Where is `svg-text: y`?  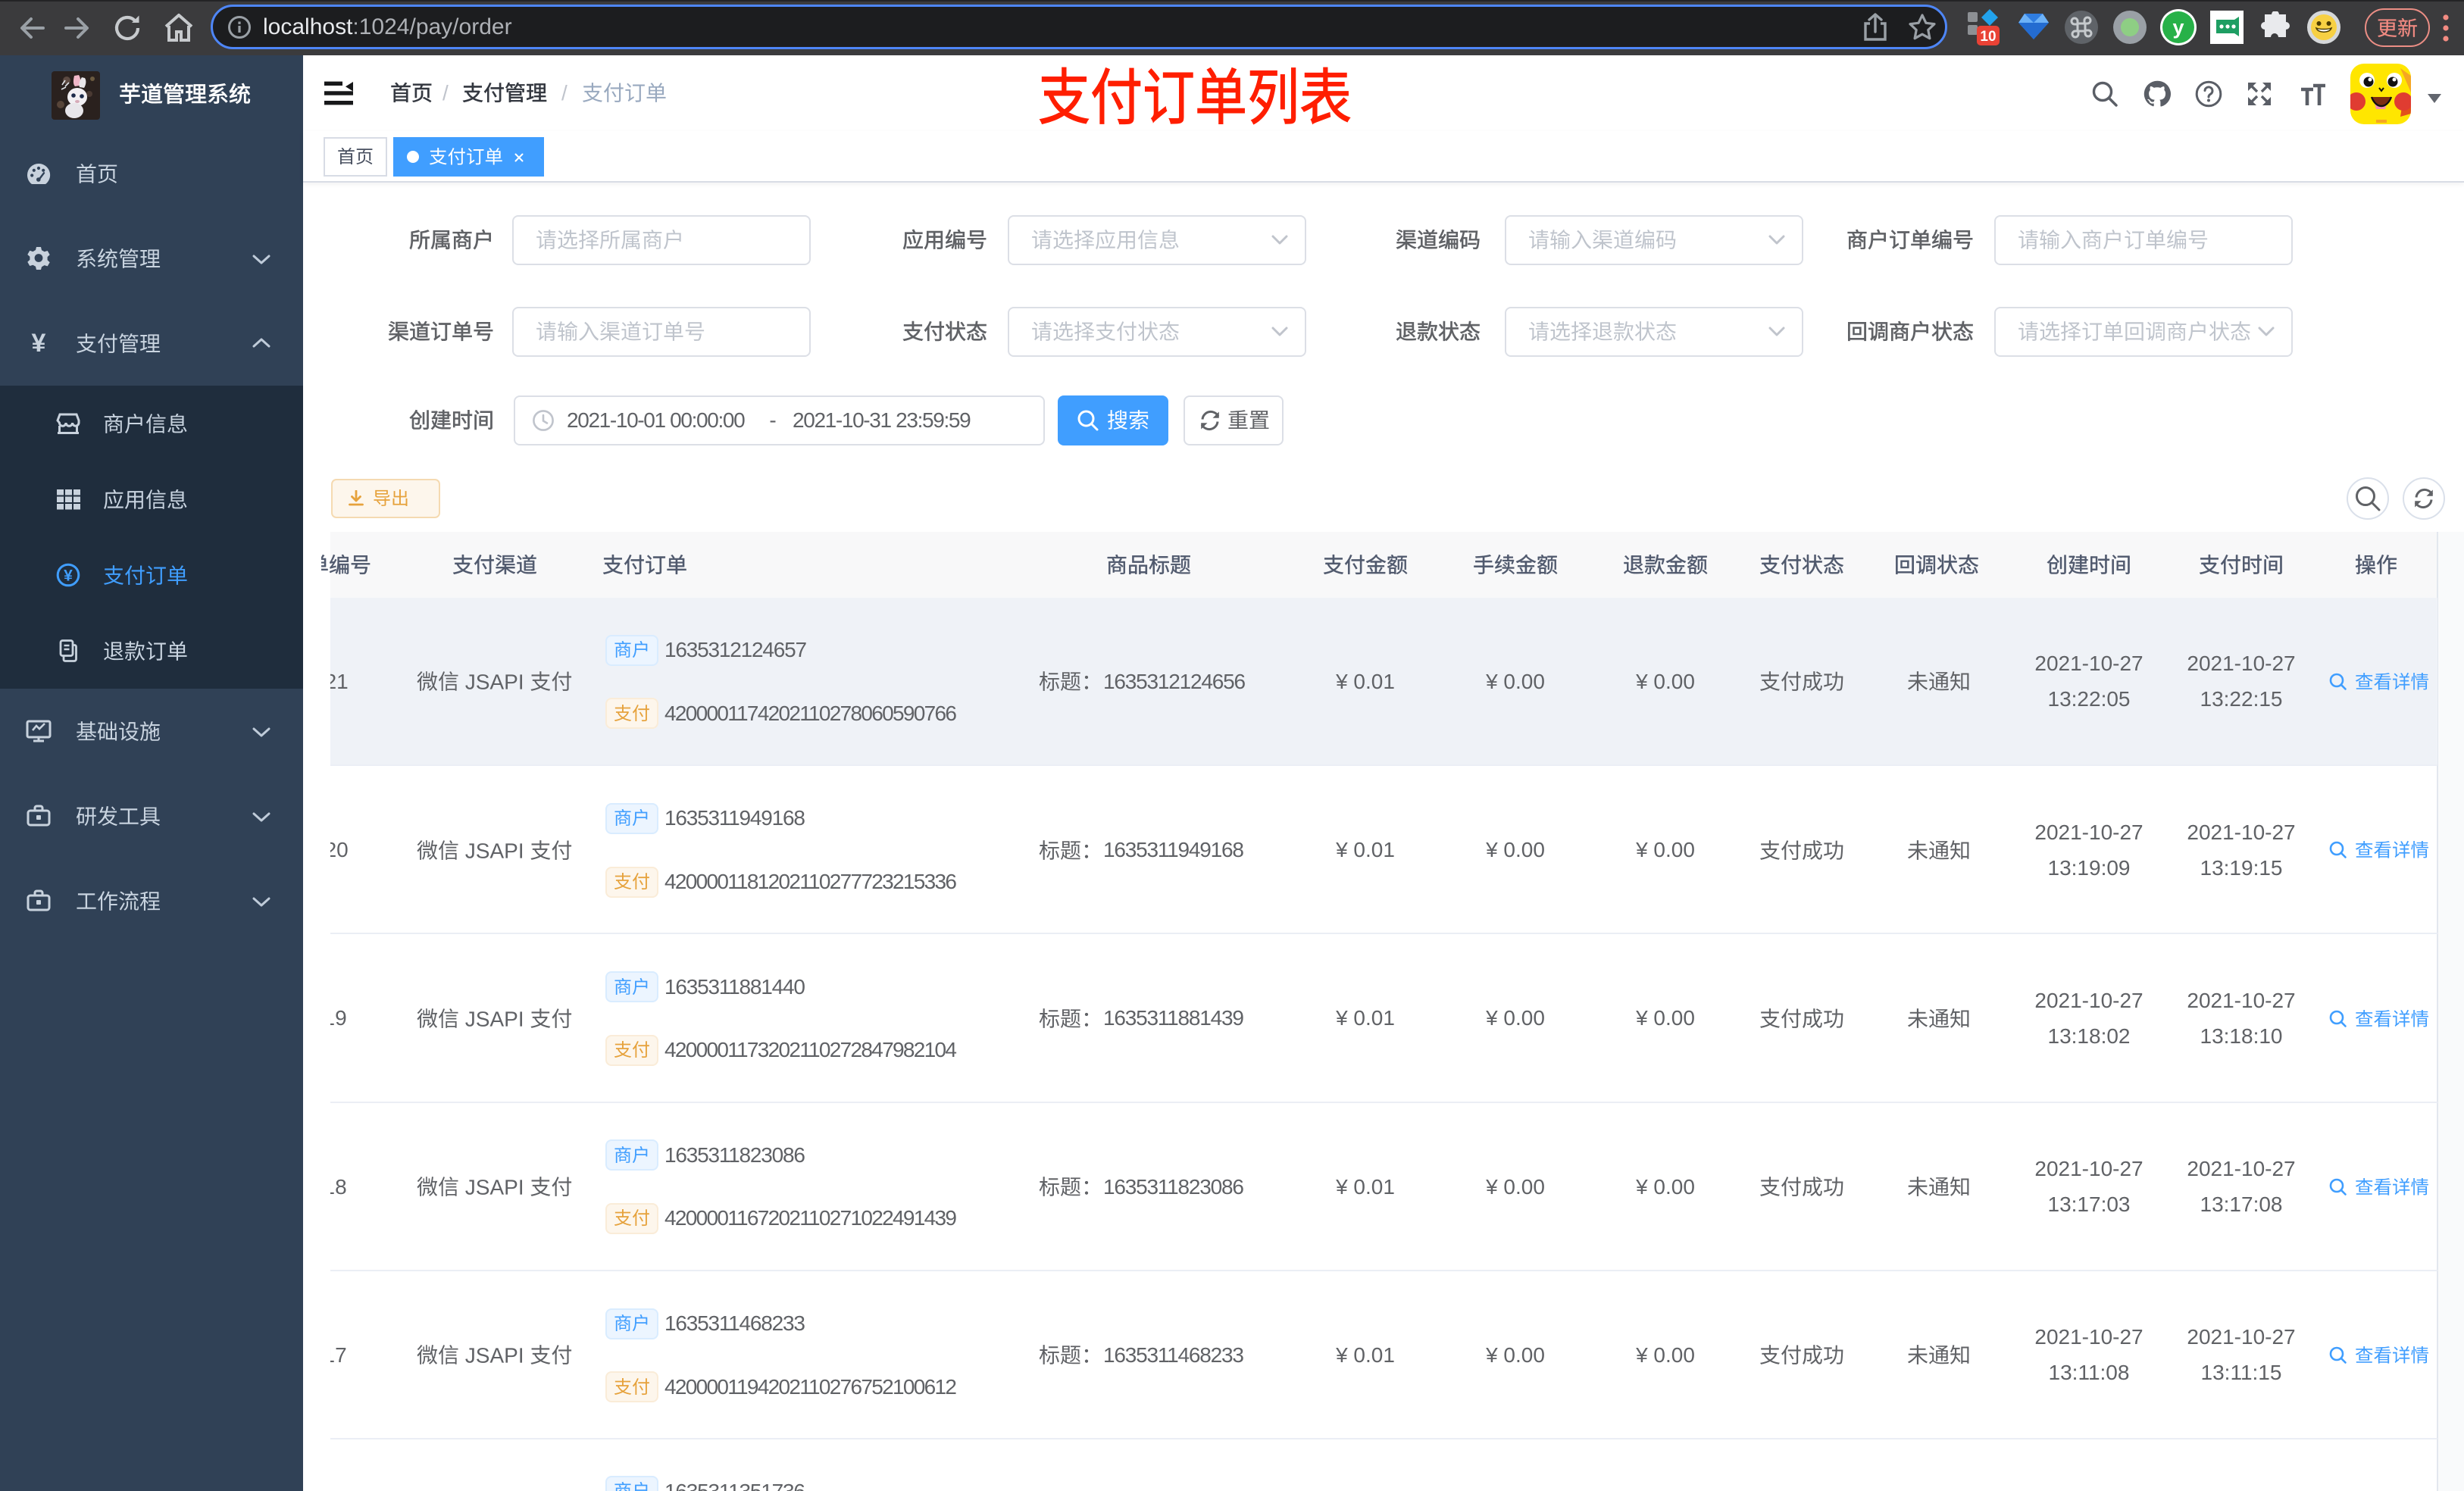 svg-text: y is located at coordinates (2178, 27).